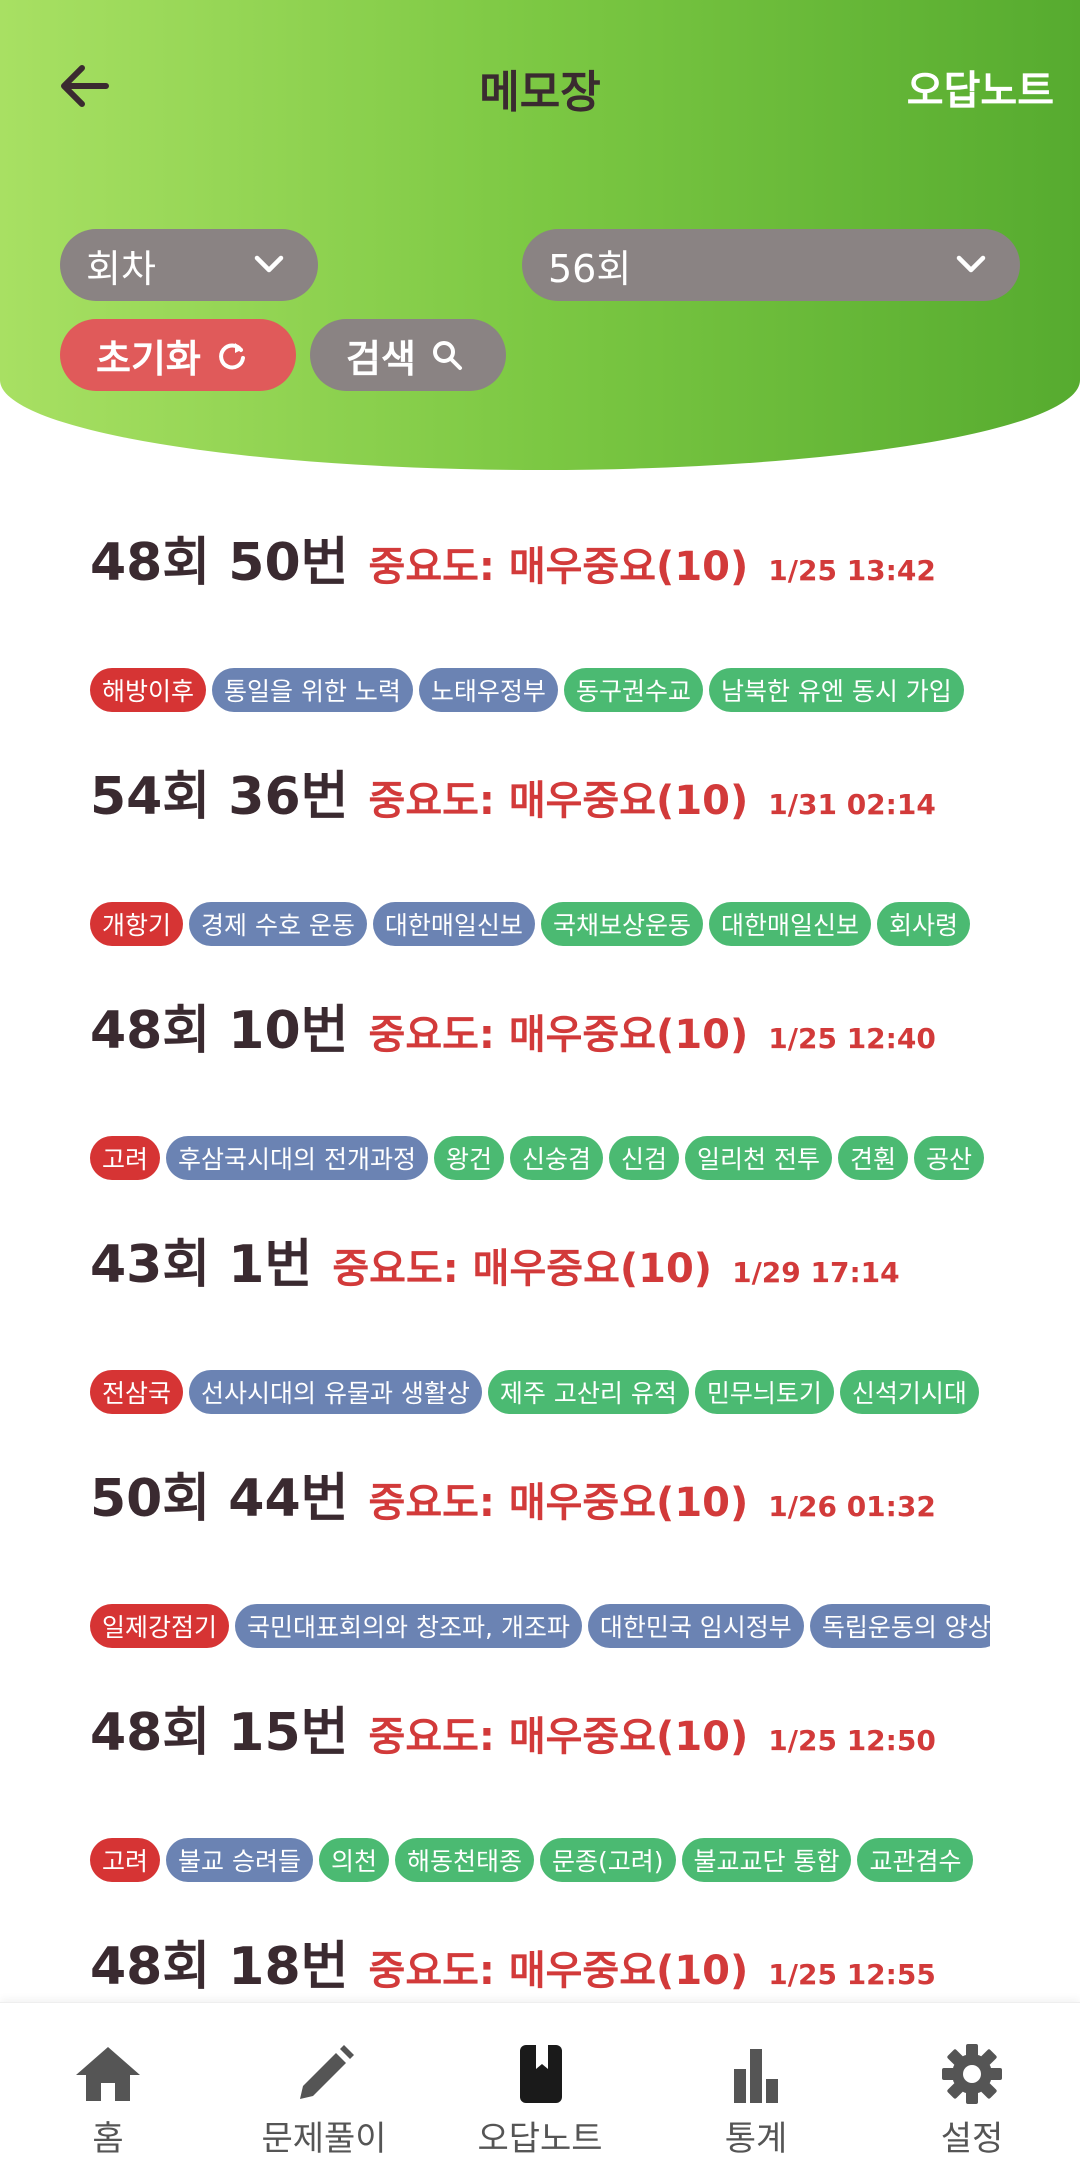  I want to click on tag-chip: 남북한 유엔 동시 가입, so click(836, 690).